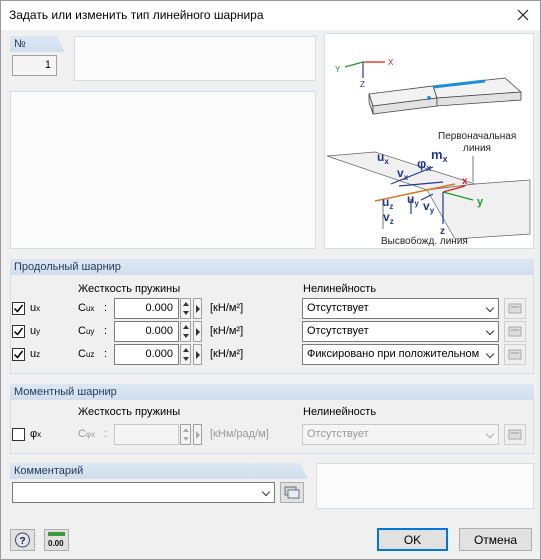 The image size is (541, 560). I want to click on checkbox-phix, so click(18, 434).